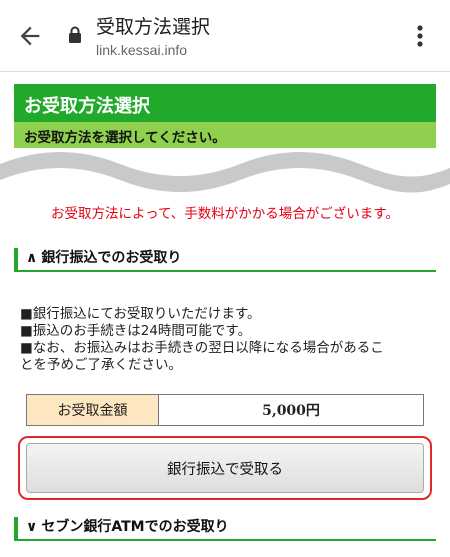 The image size is (450, 557). Describe the element at coordinates (225, 172) in the screenshot. I see `wave-divider` at that location.